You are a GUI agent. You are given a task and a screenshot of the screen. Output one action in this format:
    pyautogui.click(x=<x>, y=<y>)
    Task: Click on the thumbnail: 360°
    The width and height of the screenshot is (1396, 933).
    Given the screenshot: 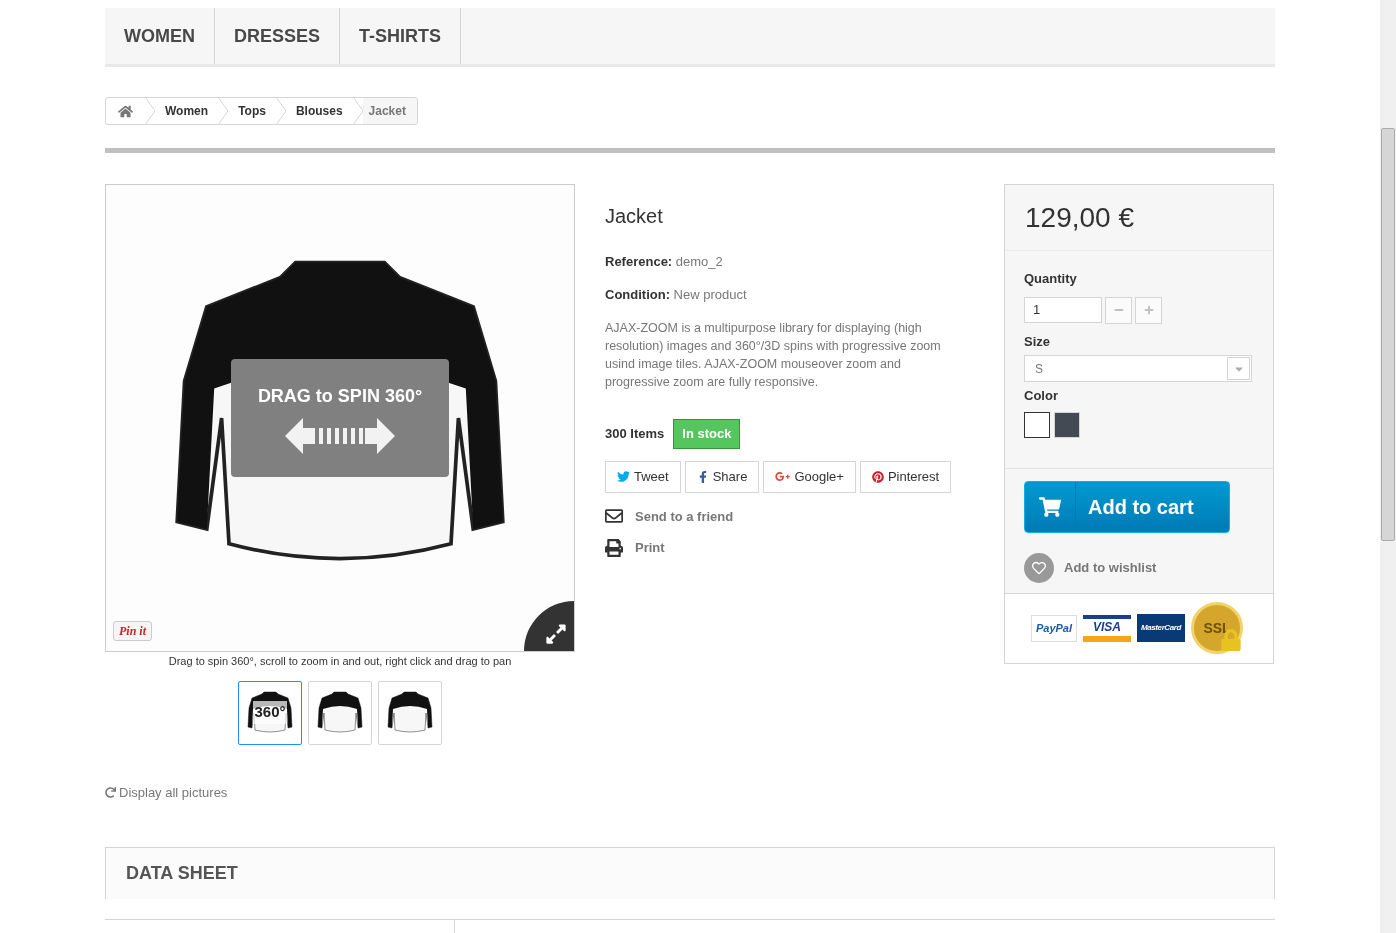 What is the action you would take?
    pyautogui.click(x=270, y=712)
    